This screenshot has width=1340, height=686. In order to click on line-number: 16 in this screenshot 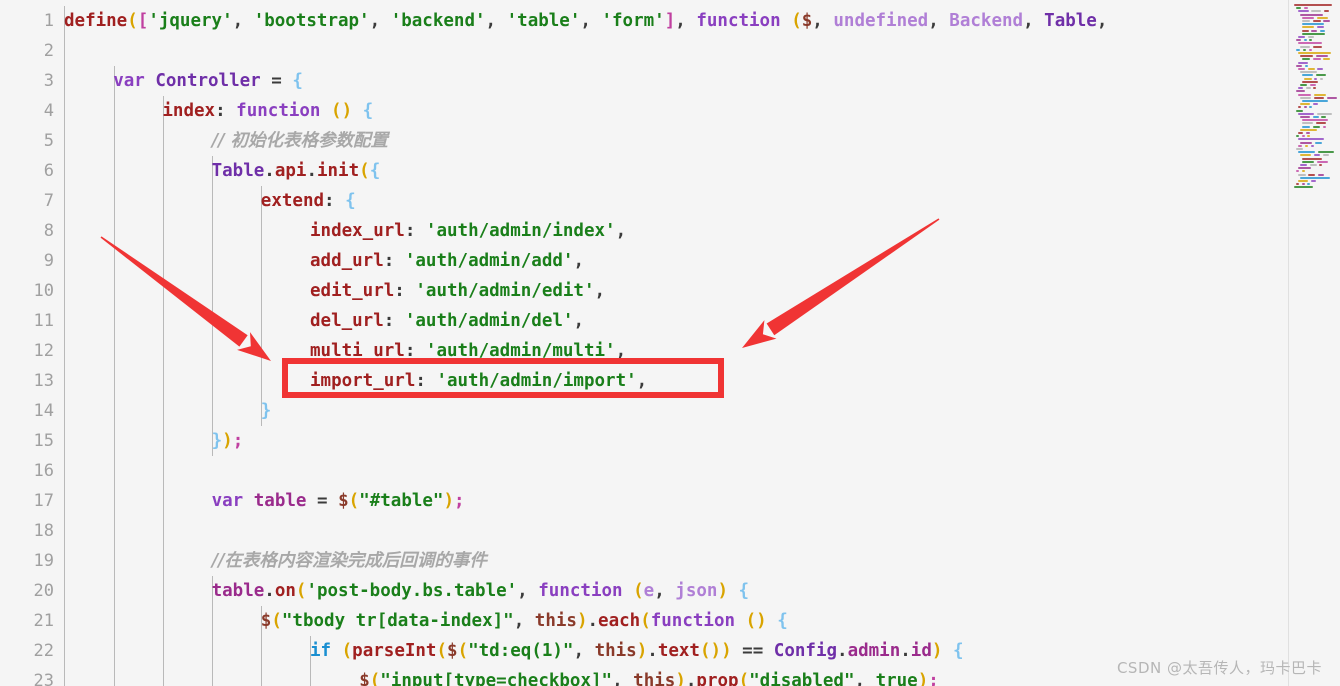, I will do `click(43, 471)`.